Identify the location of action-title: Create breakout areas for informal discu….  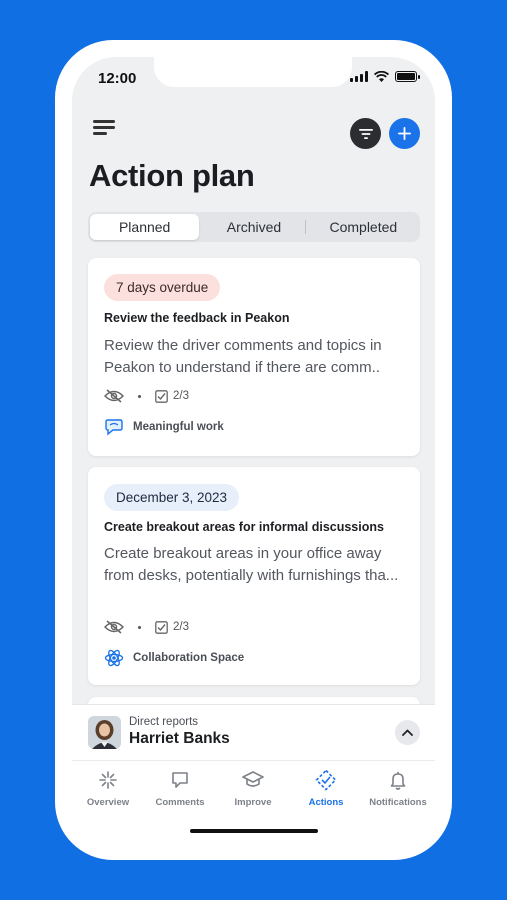
(244, 527).